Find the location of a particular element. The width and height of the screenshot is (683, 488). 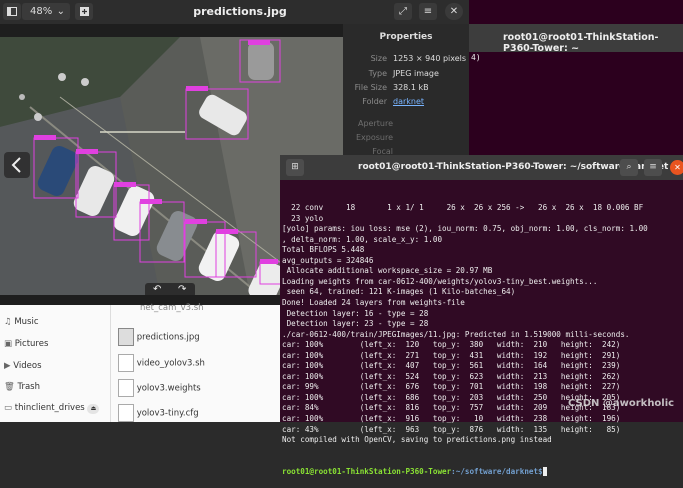

file-item: predictions.jpg is located at coordinates (159, 337).